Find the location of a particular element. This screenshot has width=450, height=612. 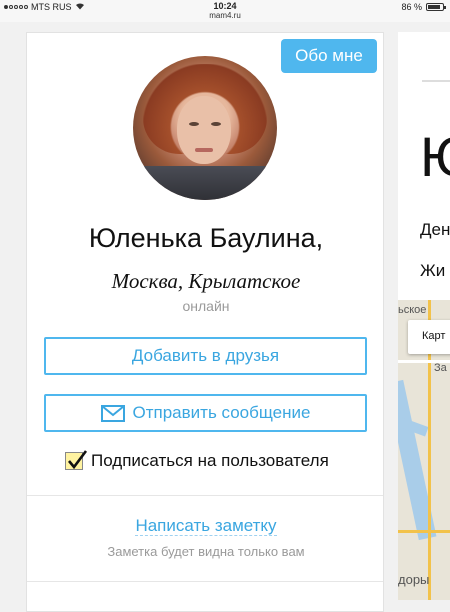

write-note-link: Написать заметку is located at coordinates (206, 526).